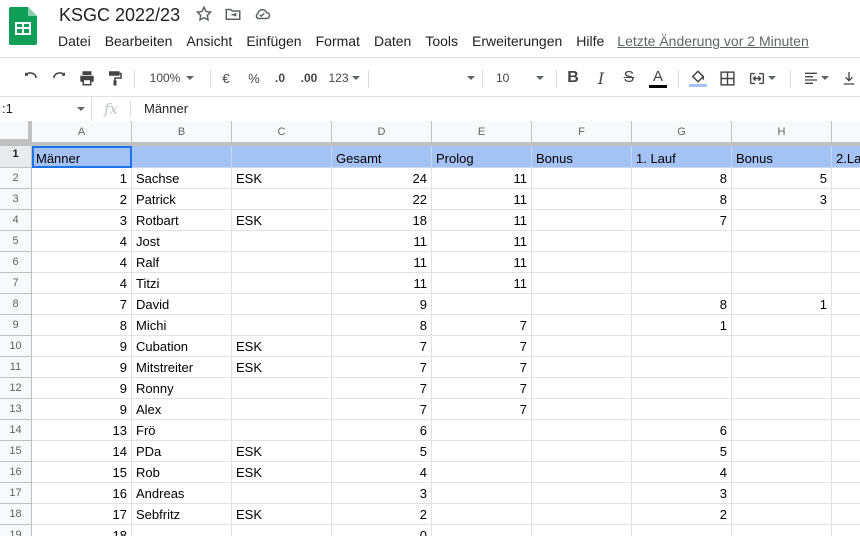  What do you see at coordinates (482, 283) in the screenshot?
I see `cell-e7: 11` at bounding box center [482, 283].